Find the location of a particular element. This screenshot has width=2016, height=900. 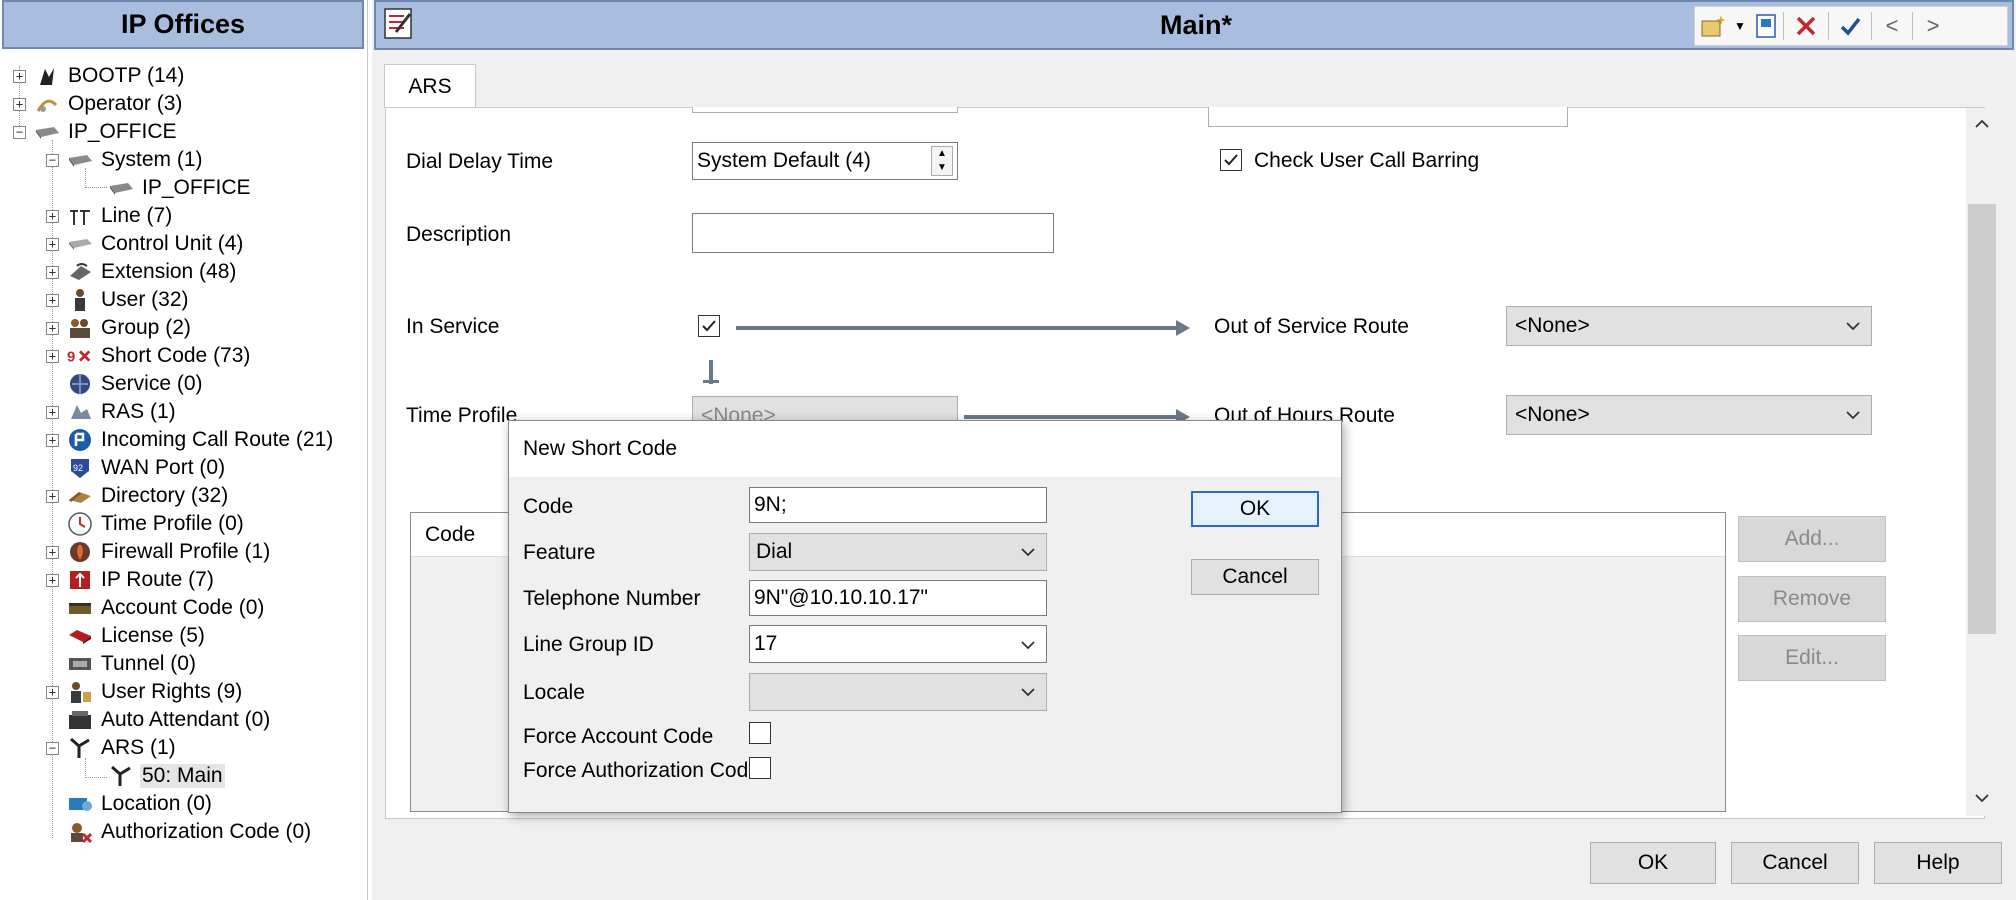

tree-item-label: Service (0) is located at coordinates (152, 384).